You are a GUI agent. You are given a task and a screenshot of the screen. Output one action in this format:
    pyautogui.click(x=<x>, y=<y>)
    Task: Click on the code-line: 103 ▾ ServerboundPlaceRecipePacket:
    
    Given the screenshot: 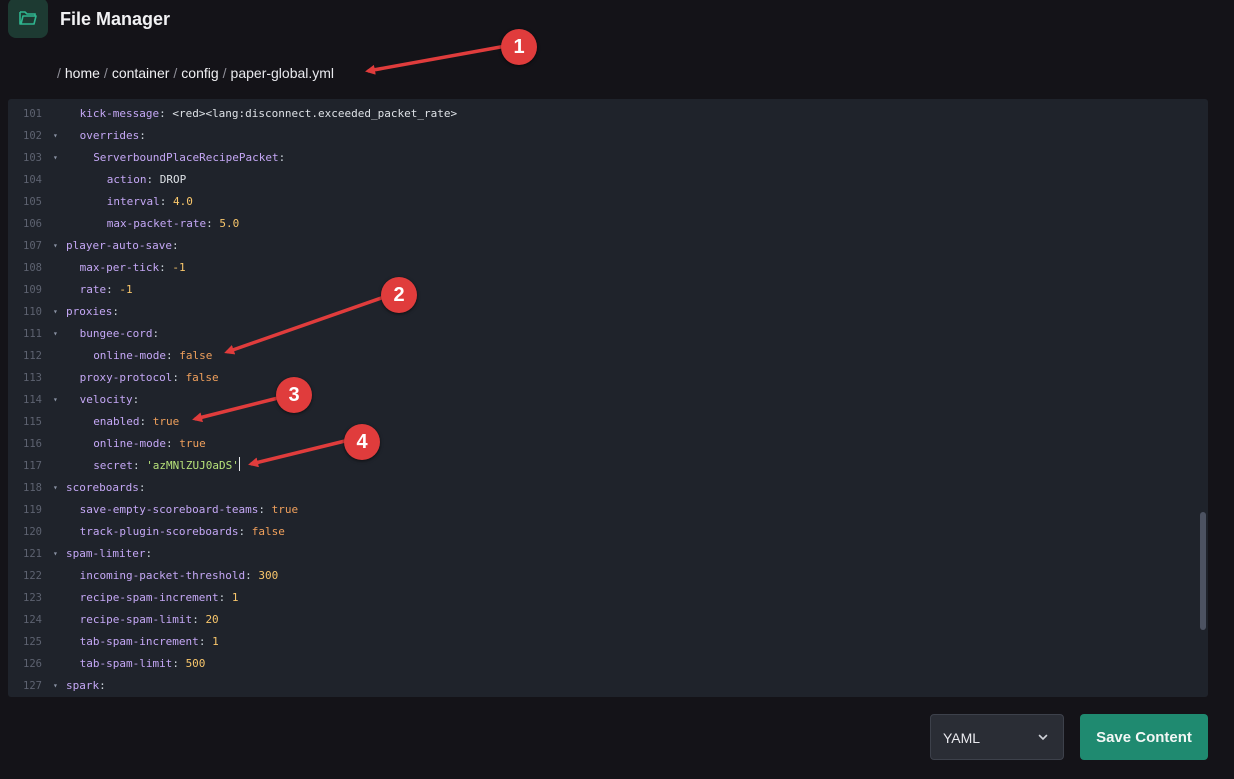 What is the action you would take?
    pyautogui.click(x=603, y=158)
    